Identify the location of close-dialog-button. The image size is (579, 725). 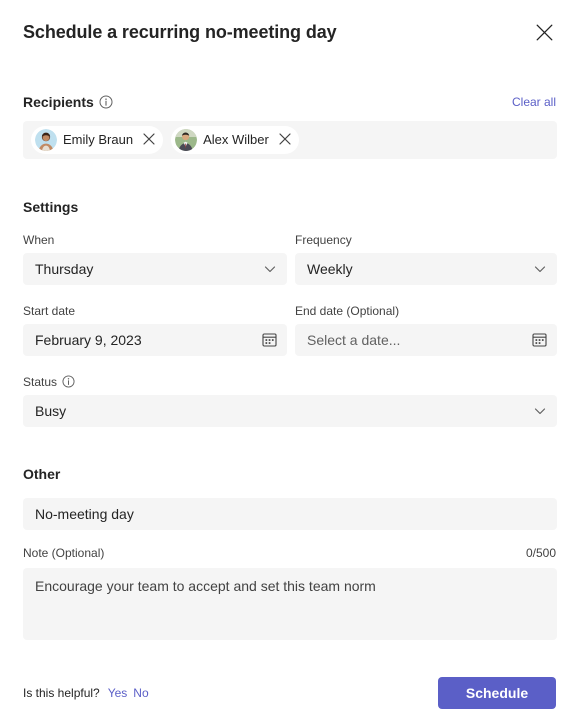
(544, 32).